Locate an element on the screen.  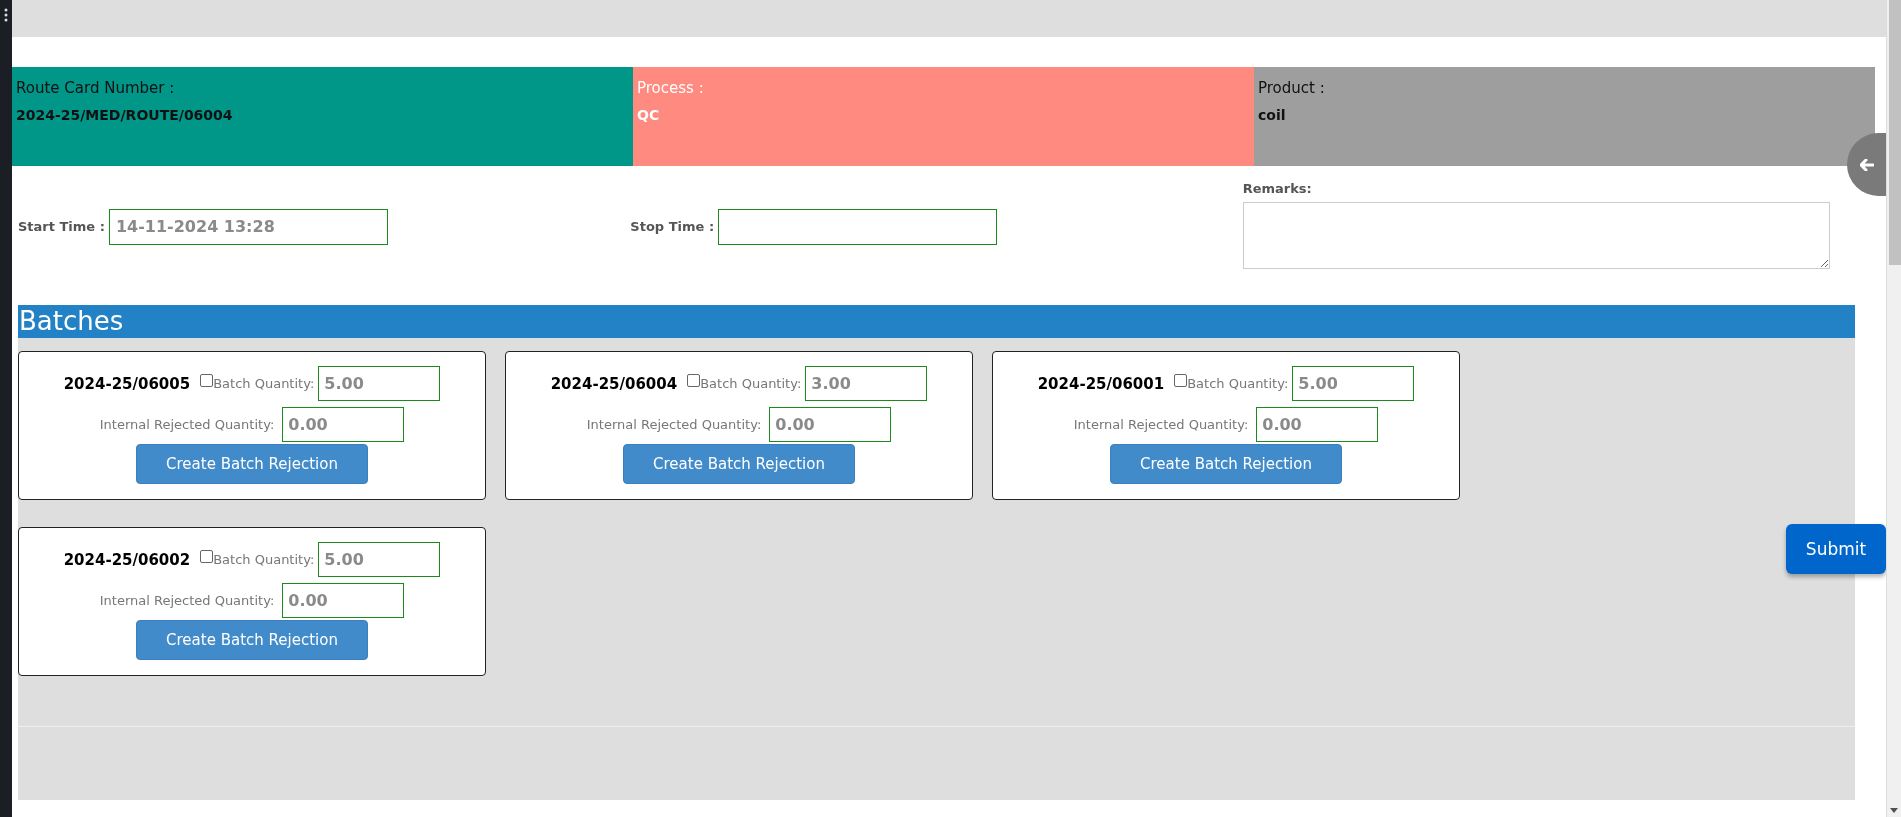
left-arrow-icon is located at coordinates (1866, 164).